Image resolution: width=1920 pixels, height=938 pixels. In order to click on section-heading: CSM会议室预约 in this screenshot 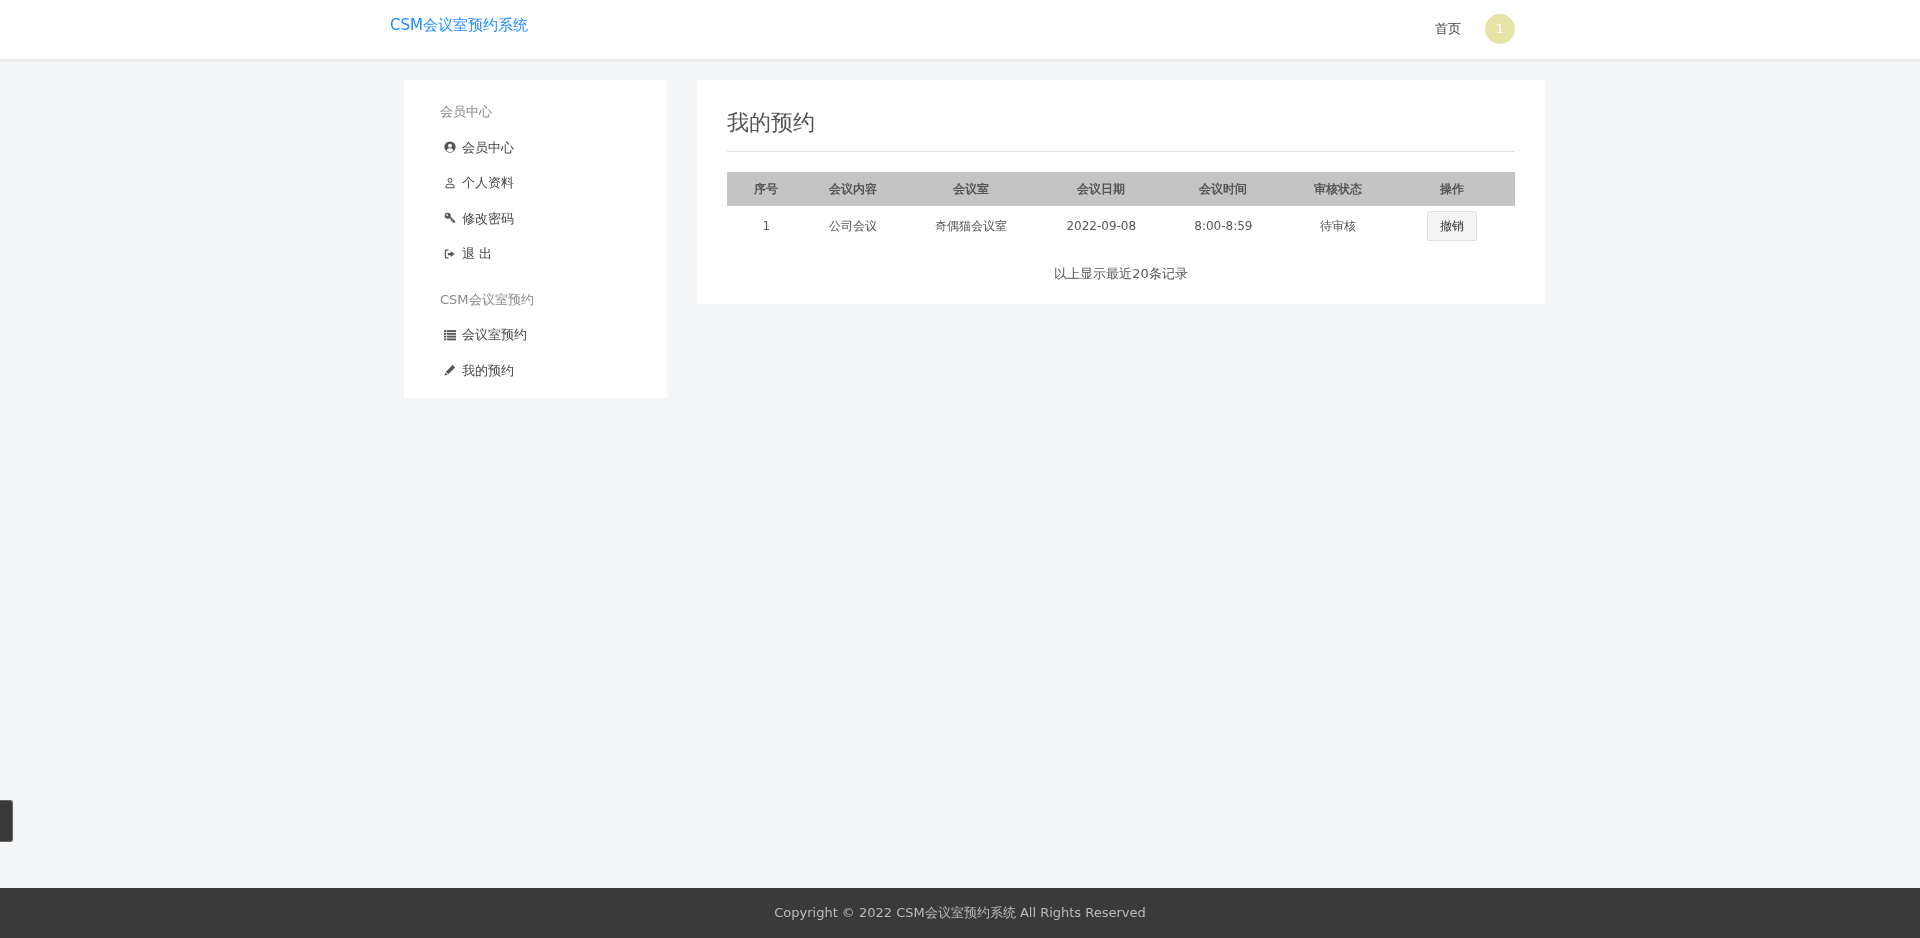, I will do `click(487, 299)`.